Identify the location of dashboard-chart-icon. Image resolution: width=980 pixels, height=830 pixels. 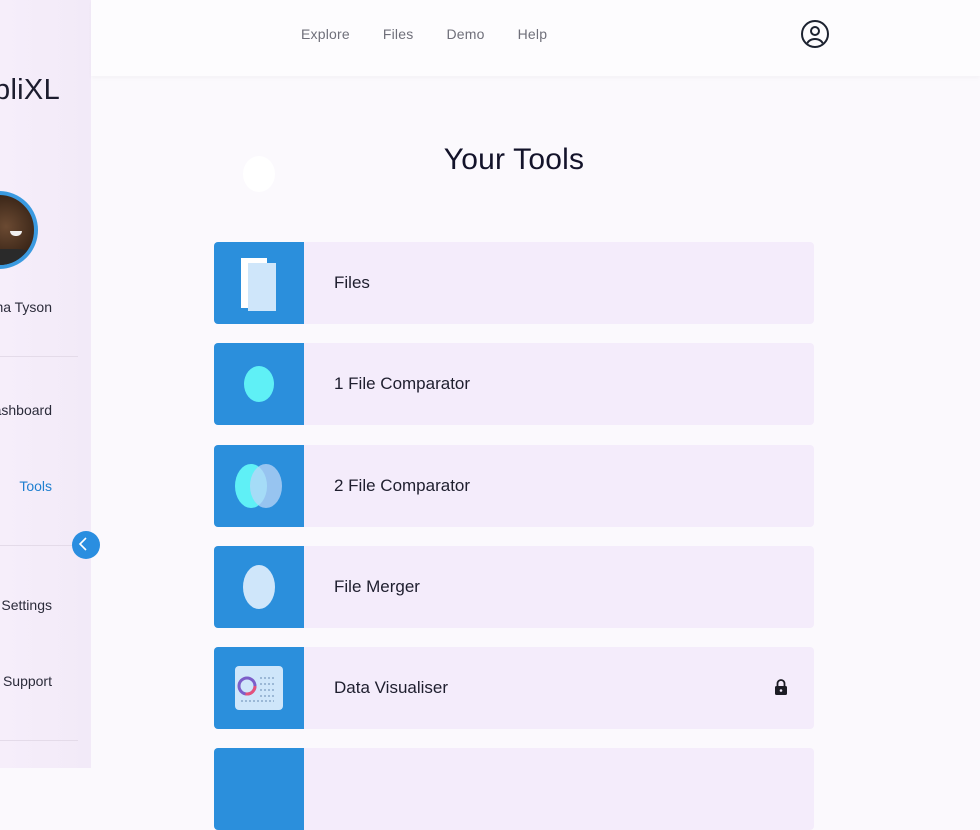
(259, 697).